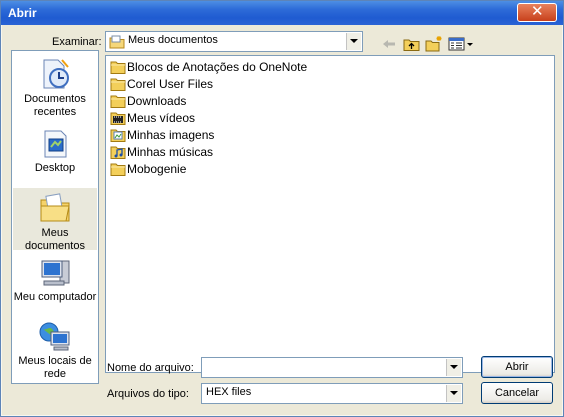  What do you see at coordinates (161, 118) in the screenshot?
I see `file-name: Meus vídeos` at bounding box center [161, 118].